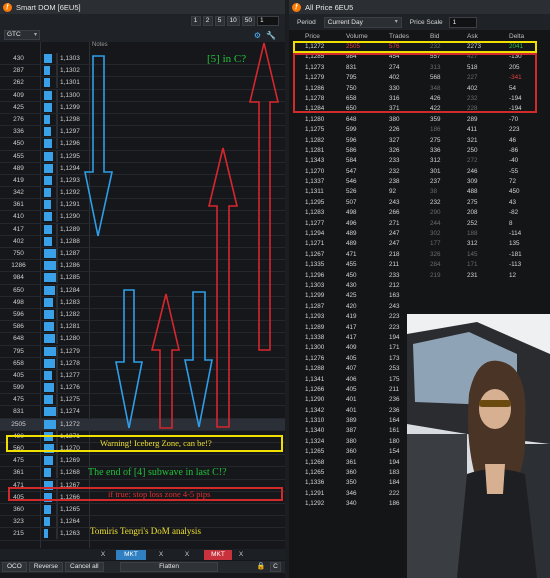 This screenshot has width=550, height=578. What do you see at coordinates (357, 36) in the screenshot?
I see `volume-header: Volume` at bounding box center [357, 36].